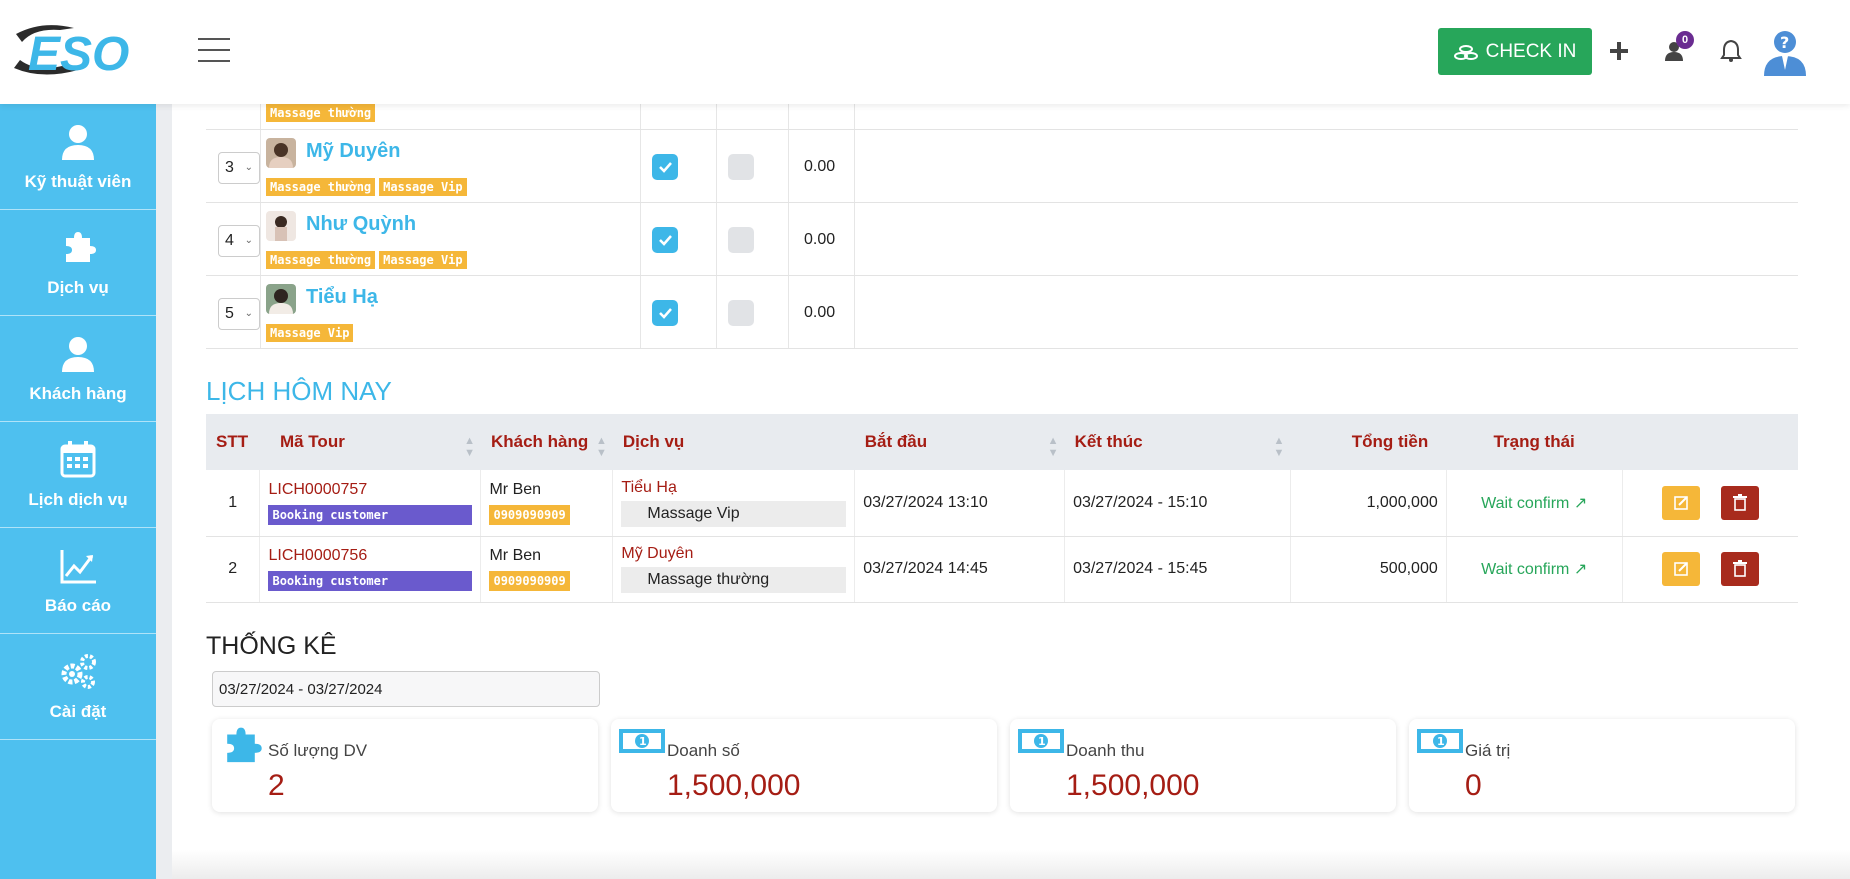 This screenshot has height=879, width=1850. Describe the element at coordinates (1177, 569) in the screenshot. I see `end-time: 03/27/2024 - 15:45` at that location.